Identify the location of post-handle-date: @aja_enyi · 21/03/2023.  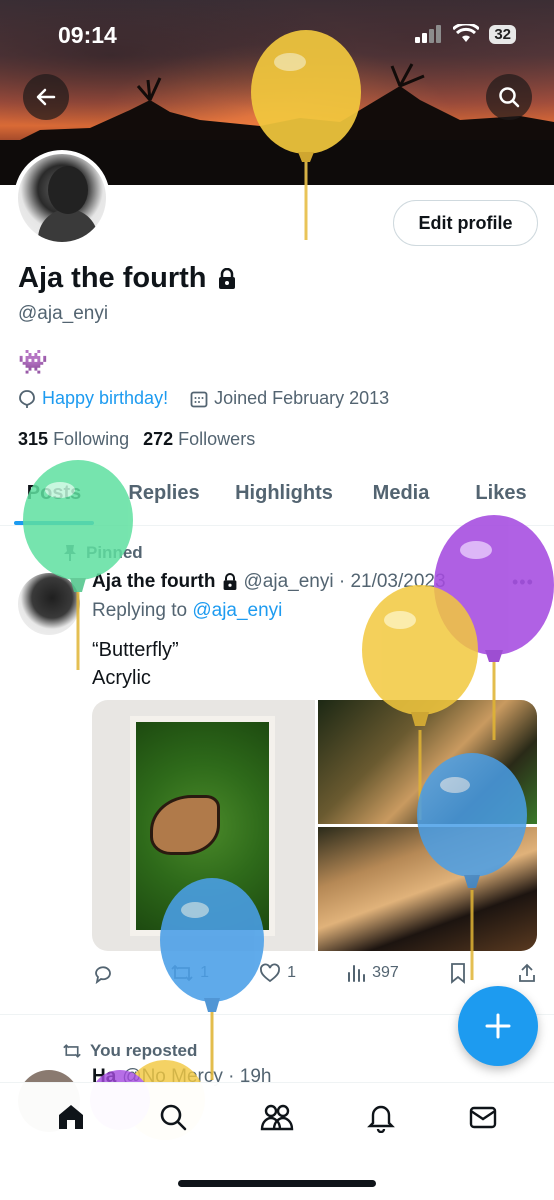
(344, 581).